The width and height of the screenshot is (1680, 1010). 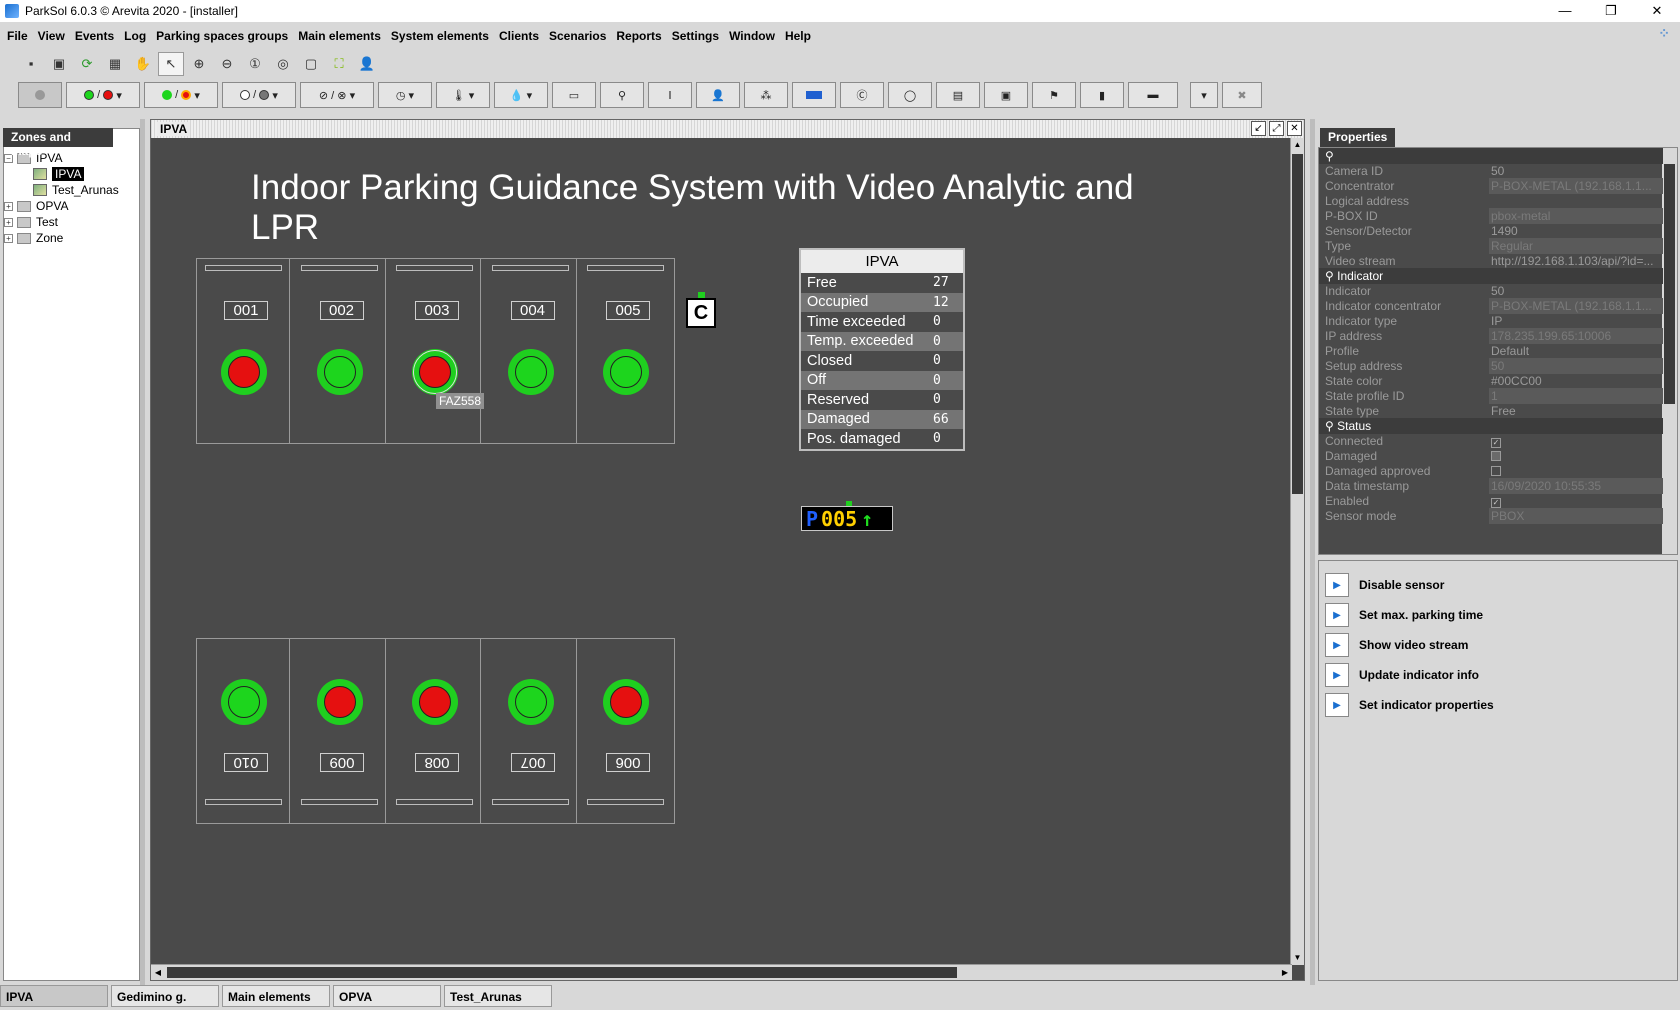 I want to click on property-row: Connected ✓, so click(x=1491, y=441).